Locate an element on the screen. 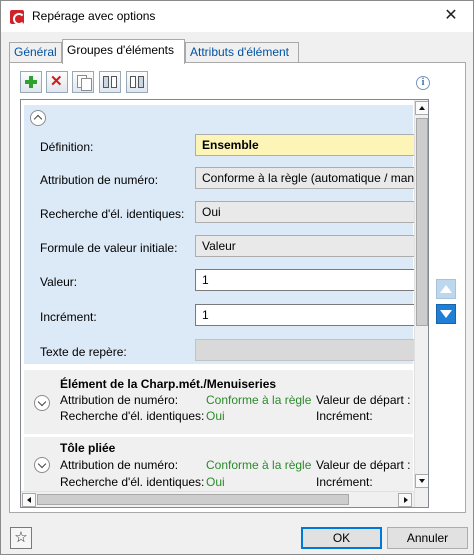 The height and width of the screenshot is (555, 474). scroll-up-button is located at coordinates (421, 108).